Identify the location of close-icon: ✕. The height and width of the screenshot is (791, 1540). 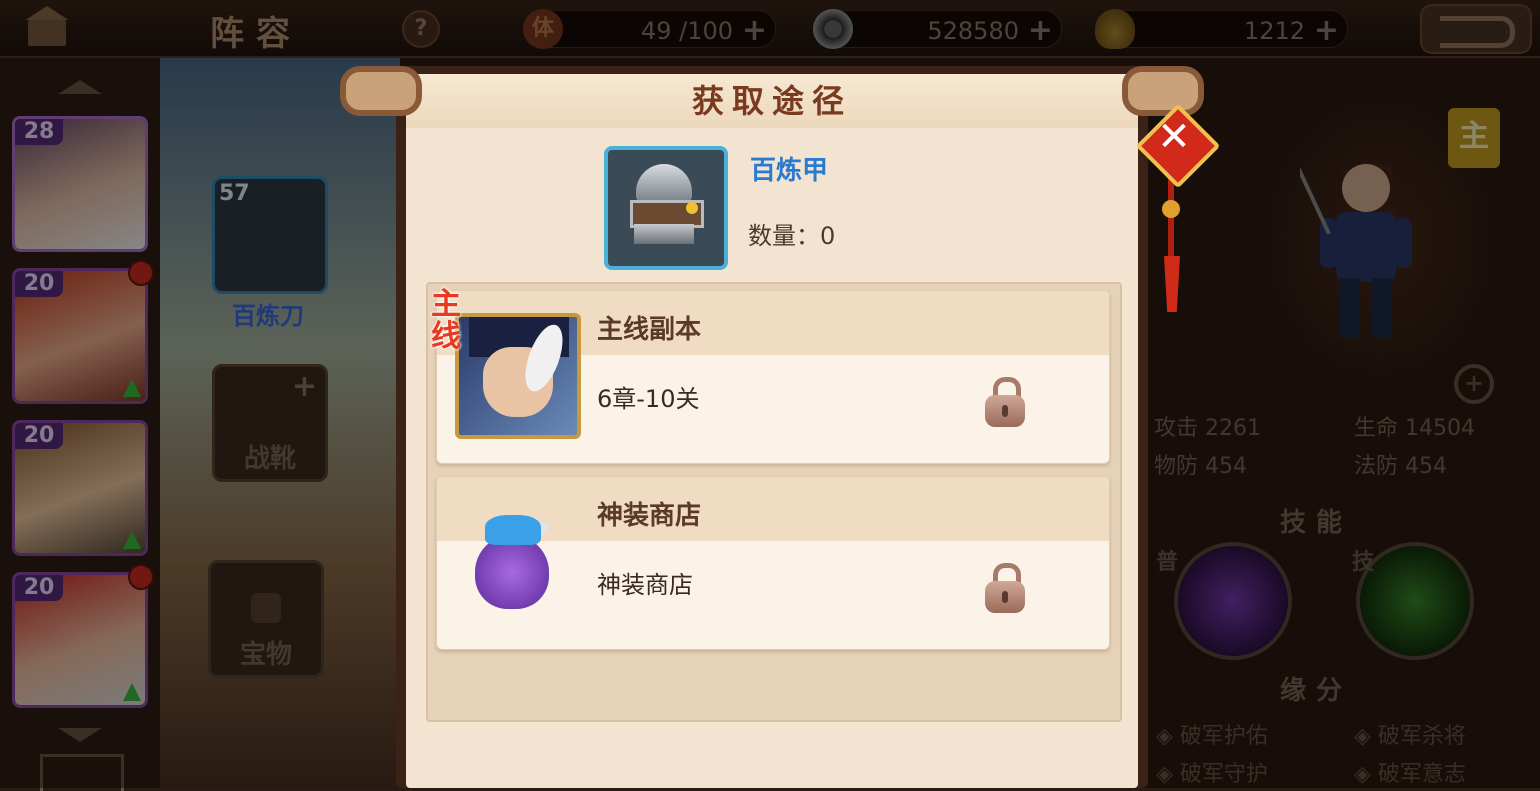
(1174, 137).